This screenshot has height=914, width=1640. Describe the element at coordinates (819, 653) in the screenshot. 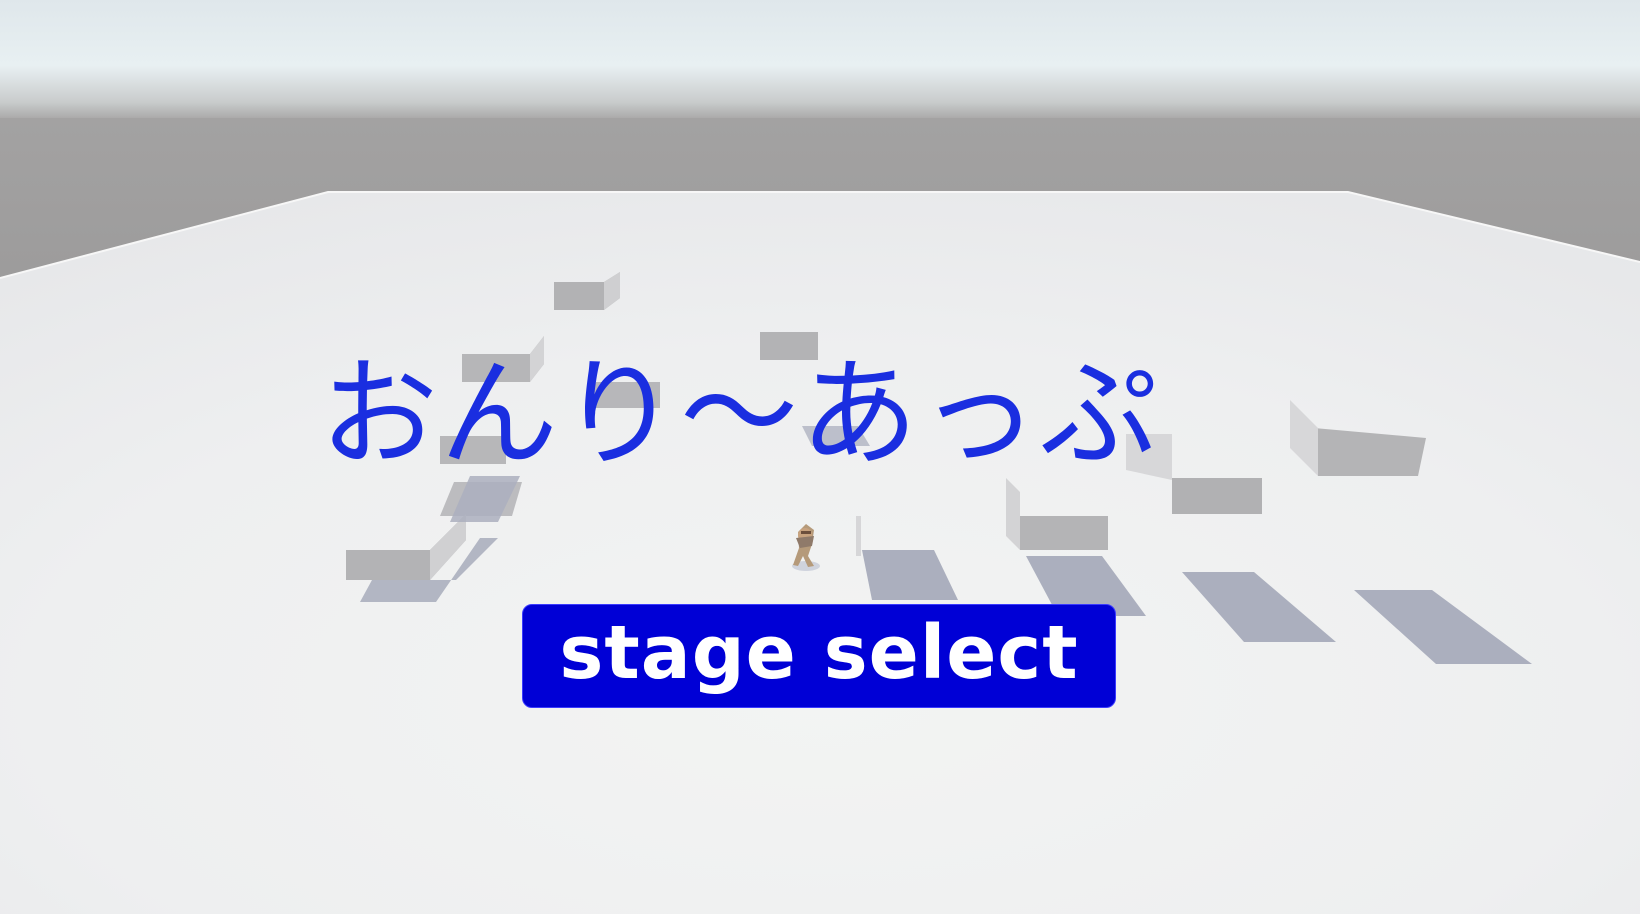

I see `stage-select-label: stage select` at that location.